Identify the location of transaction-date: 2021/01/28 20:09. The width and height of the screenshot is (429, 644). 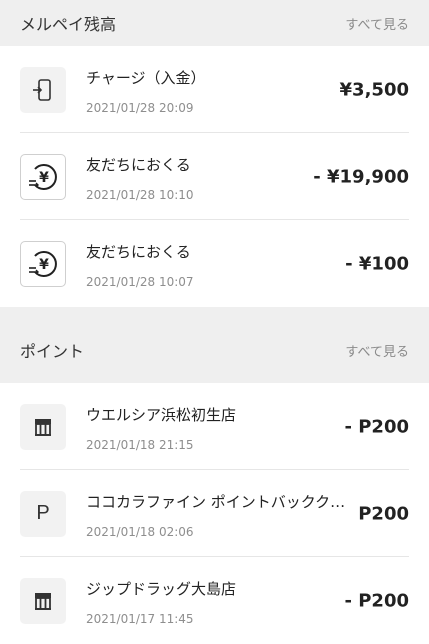
(140, 108).